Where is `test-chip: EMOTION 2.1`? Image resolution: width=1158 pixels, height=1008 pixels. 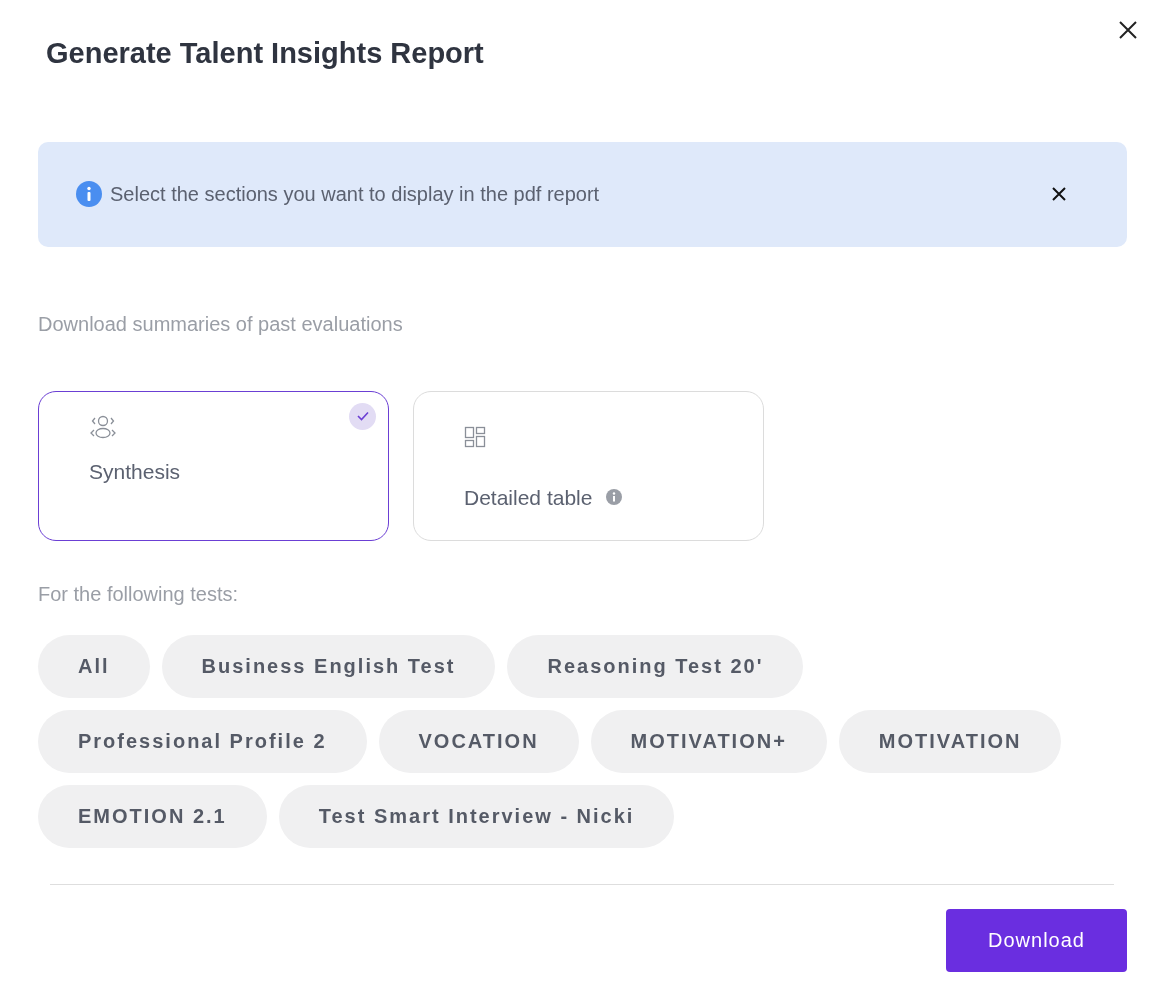
test-chip: EMOTION 2.1 is located at coordinates (152, 816).